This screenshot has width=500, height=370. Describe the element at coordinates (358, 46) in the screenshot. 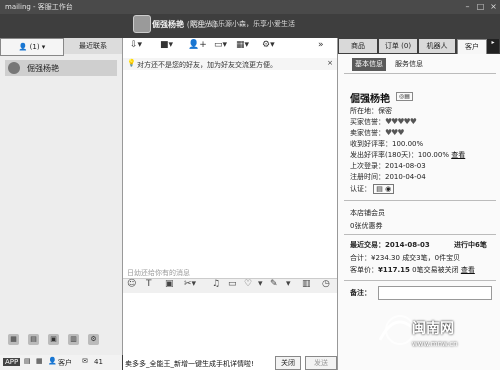

I see `tab-products: 商品` at that location.